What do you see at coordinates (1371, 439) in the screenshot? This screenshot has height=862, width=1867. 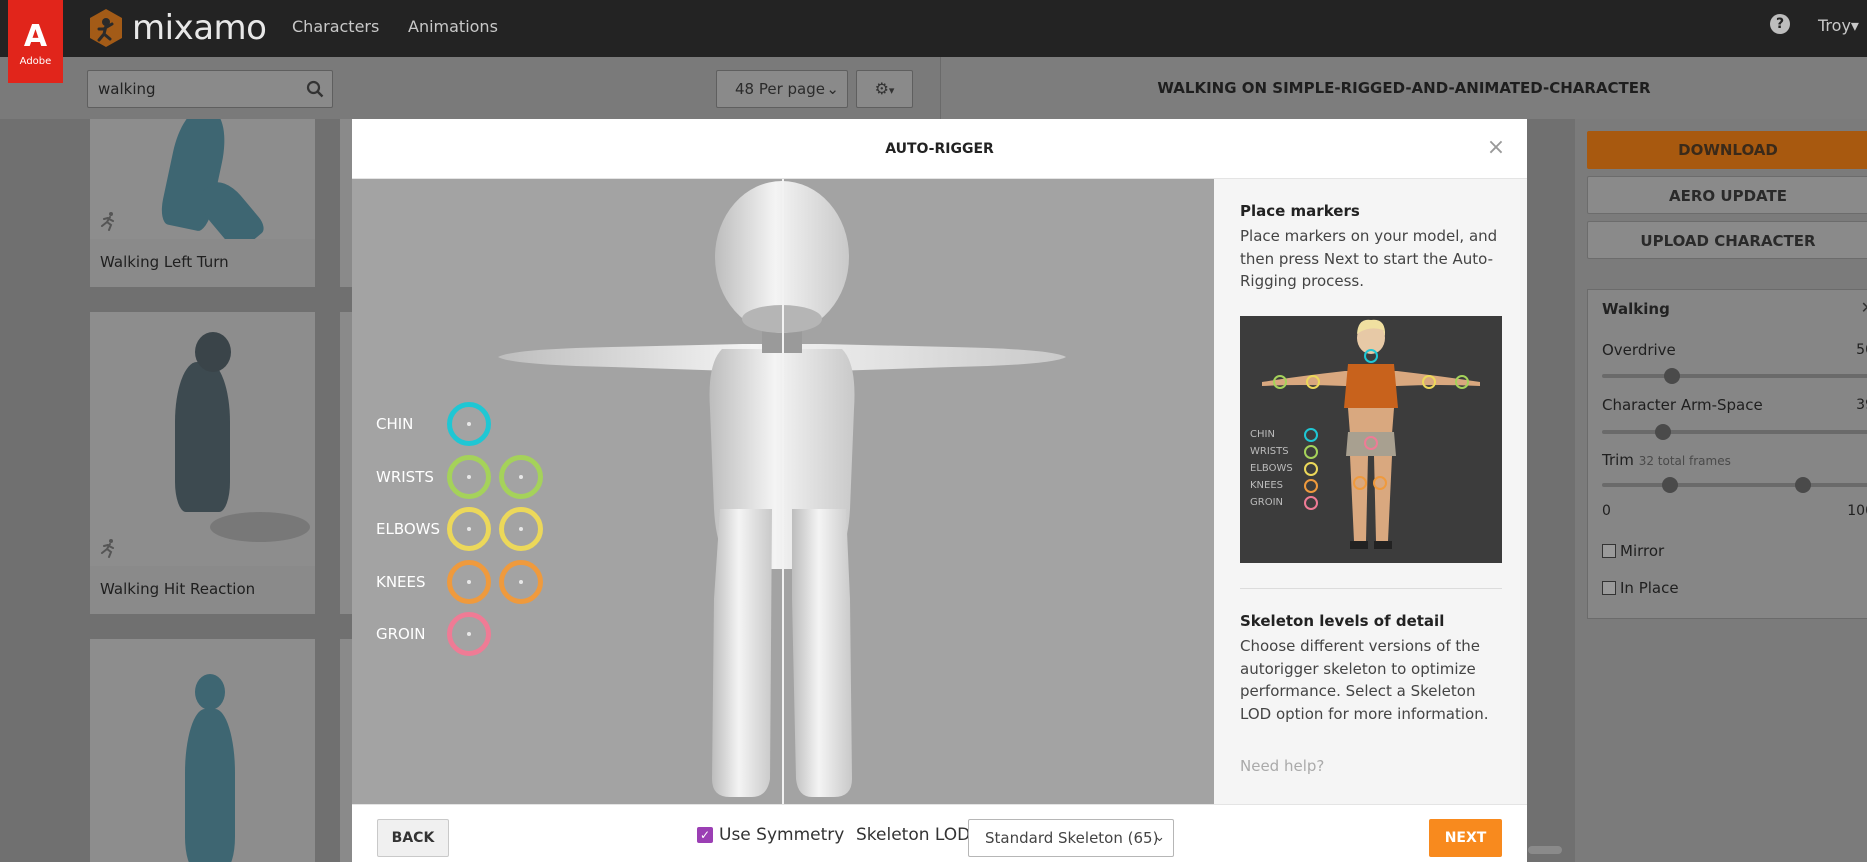 I see `marker-reference-image: CHIN WRISTS ELBOWS KNEES GROIN` at bounding box center [1371, 439].